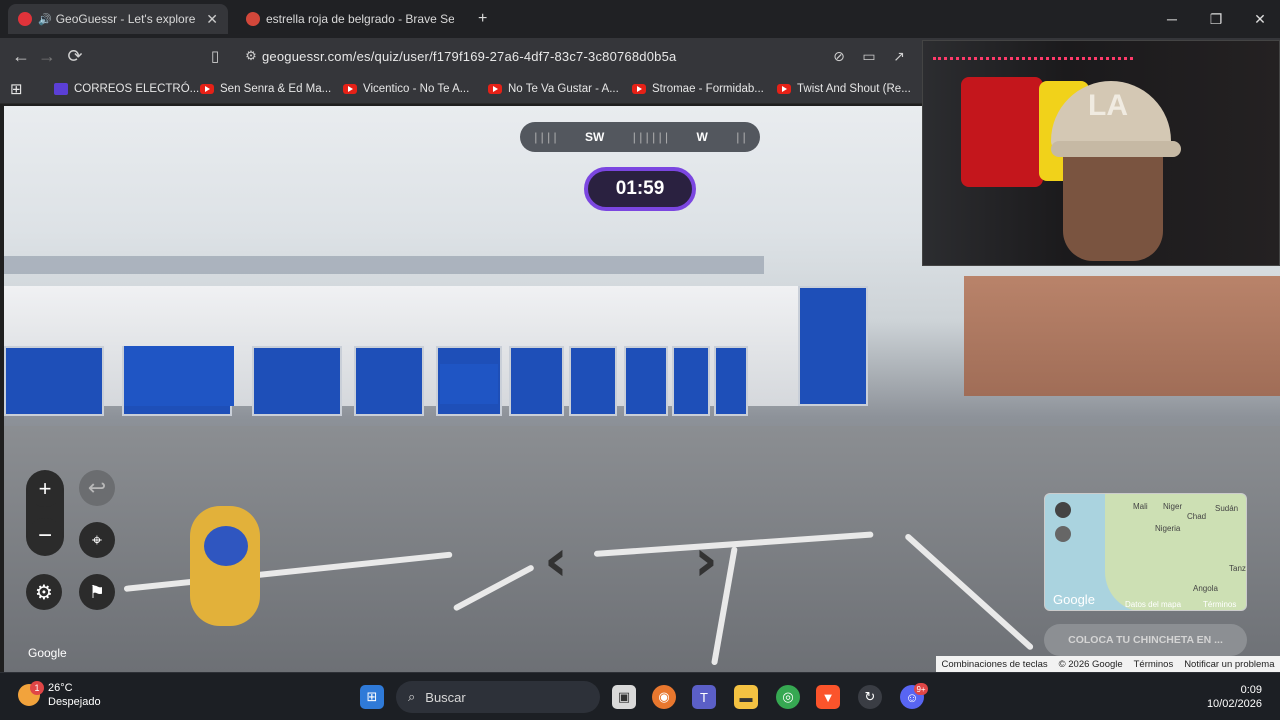 The width and height of the screenshot is (1280, 720). I want to click on map-google-logo: Google, so click(1074, 599).